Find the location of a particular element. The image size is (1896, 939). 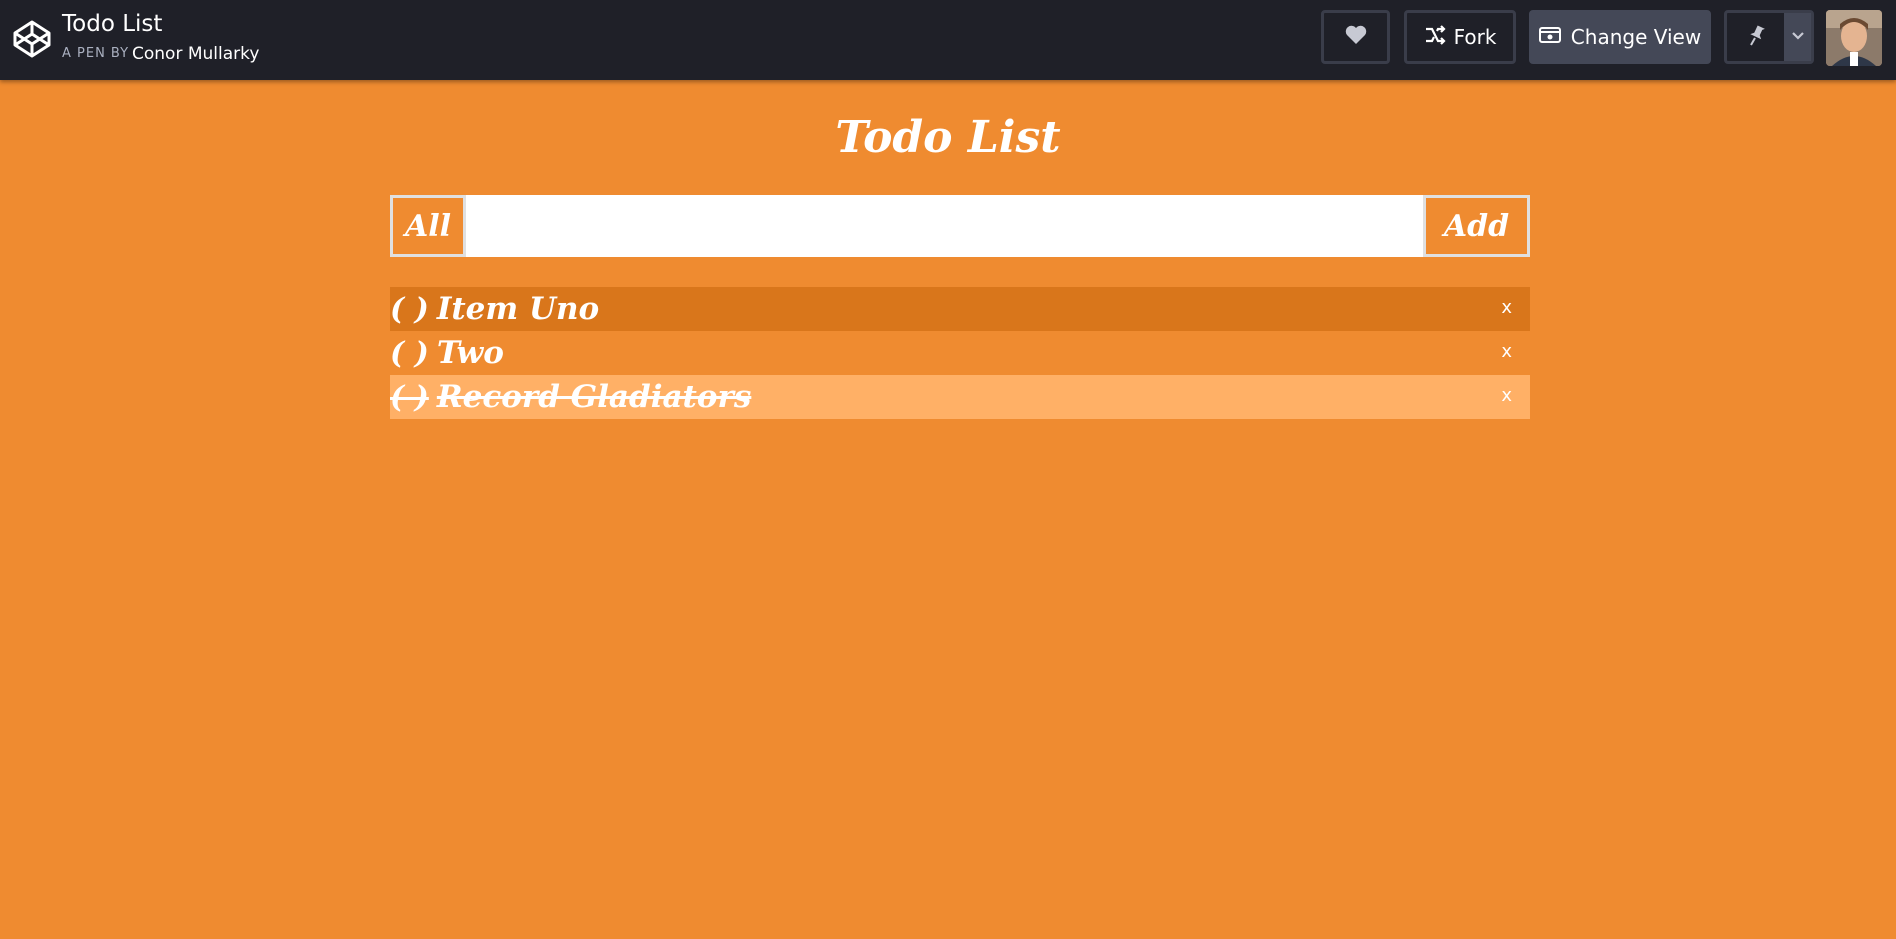

todo-item: ( ) Two x is located at coordinates (960, 353).